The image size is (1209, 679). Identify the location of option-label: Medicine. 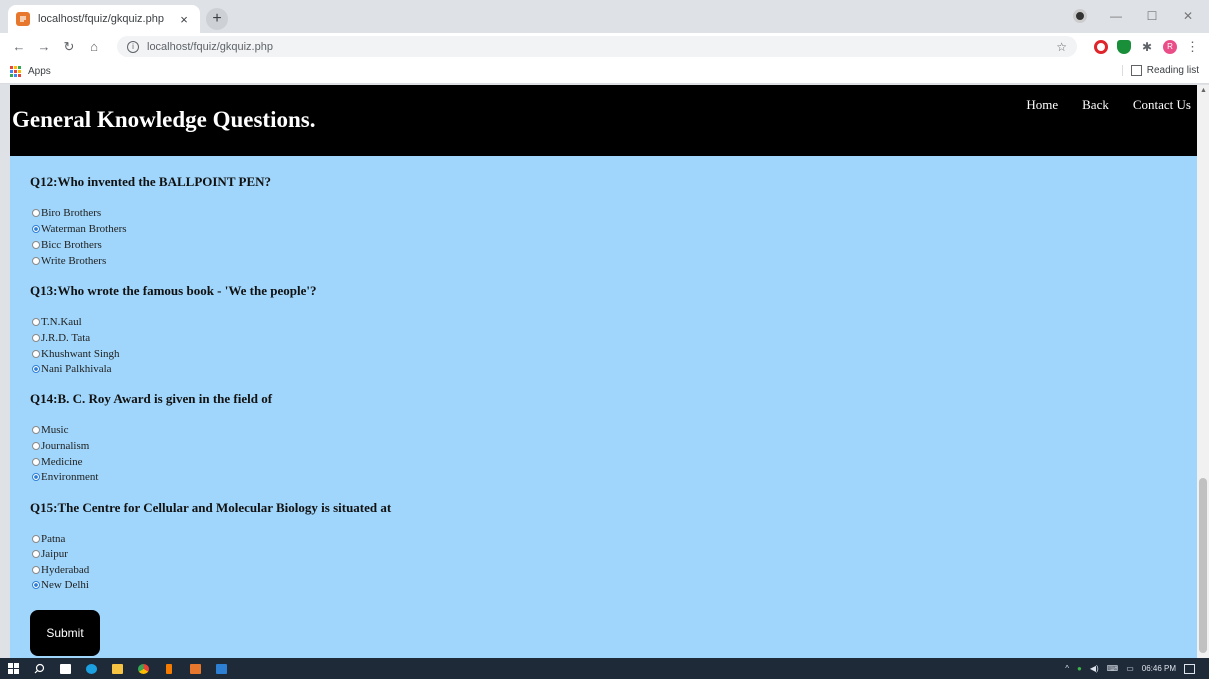
(62, 461).